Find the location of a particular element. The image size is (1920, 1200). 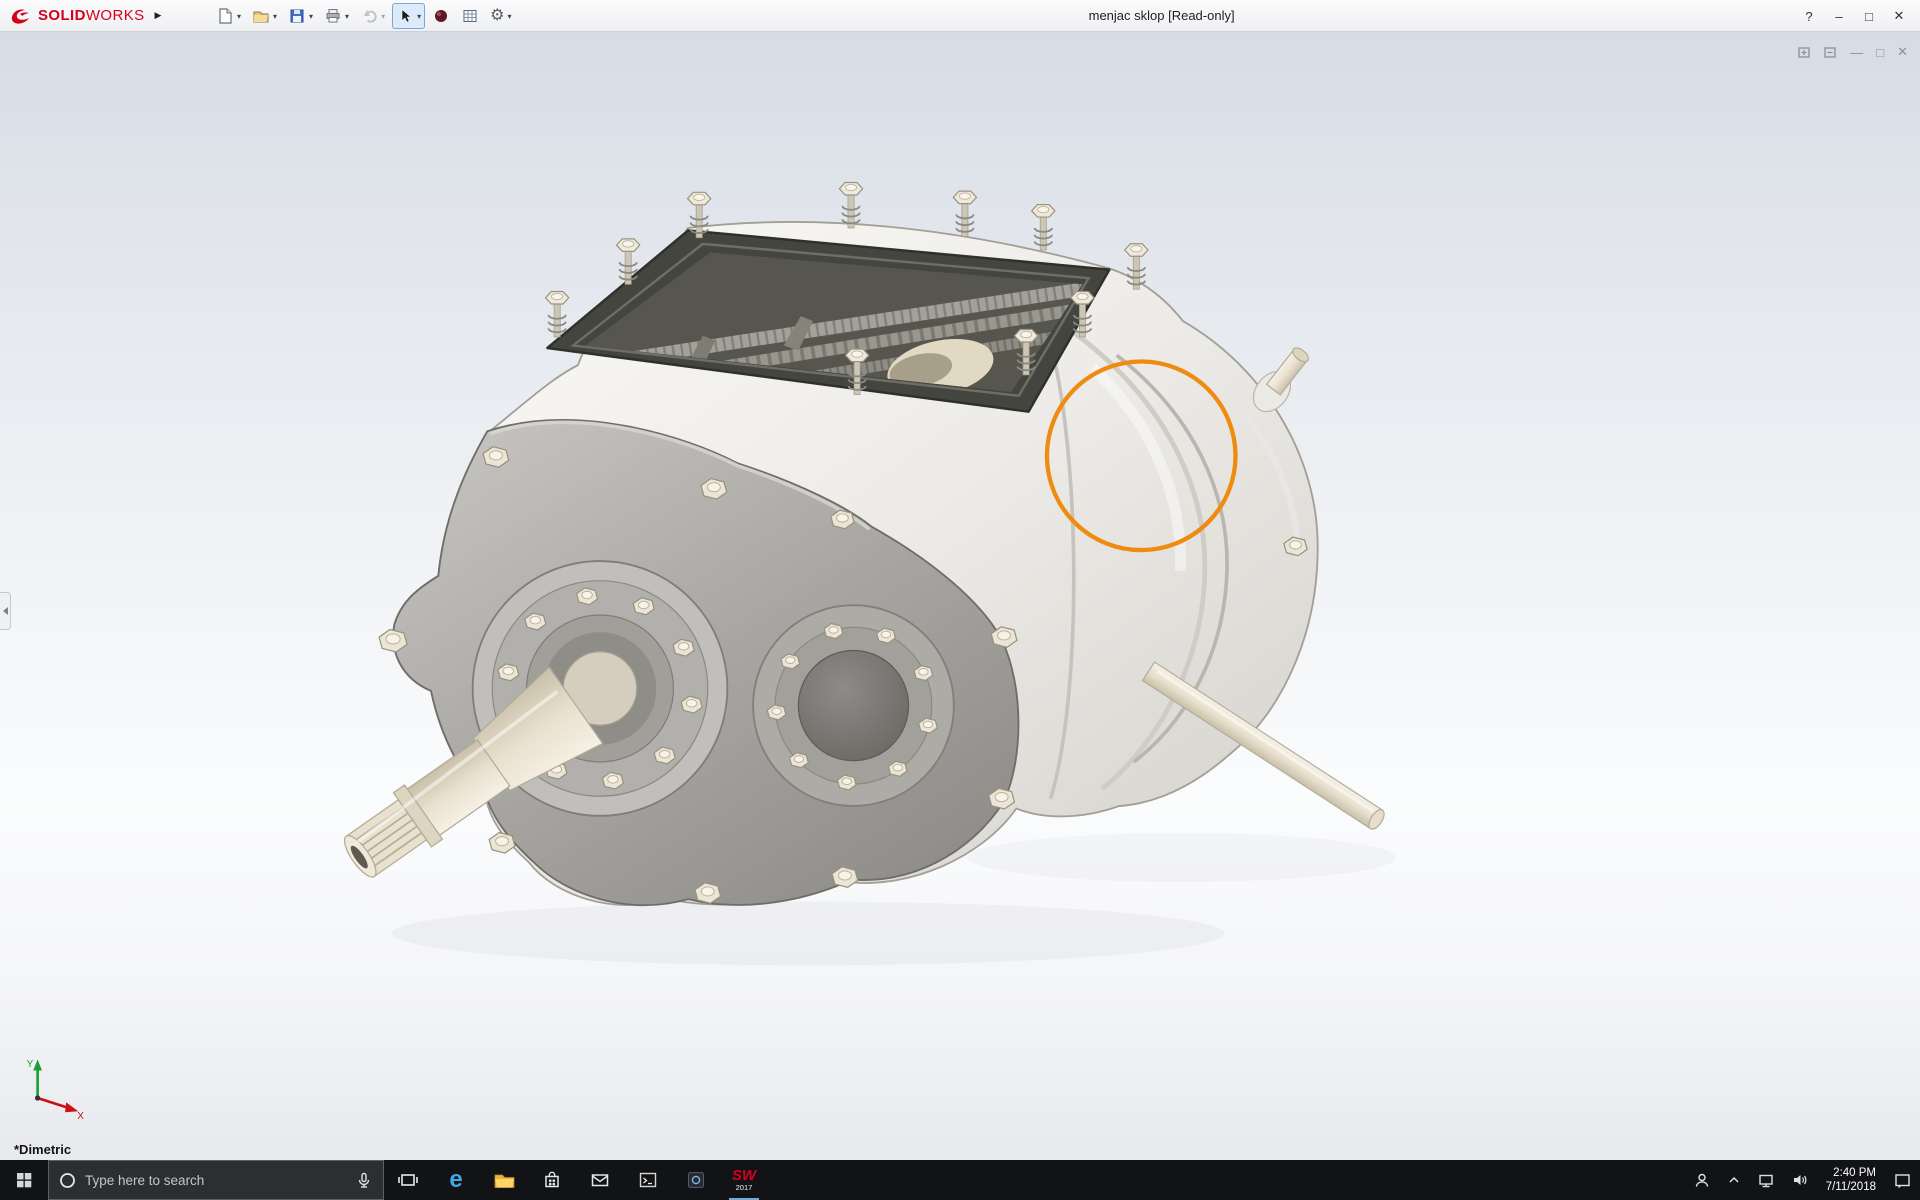

new-document-button: ▾ is located at coordinates (228, 16).